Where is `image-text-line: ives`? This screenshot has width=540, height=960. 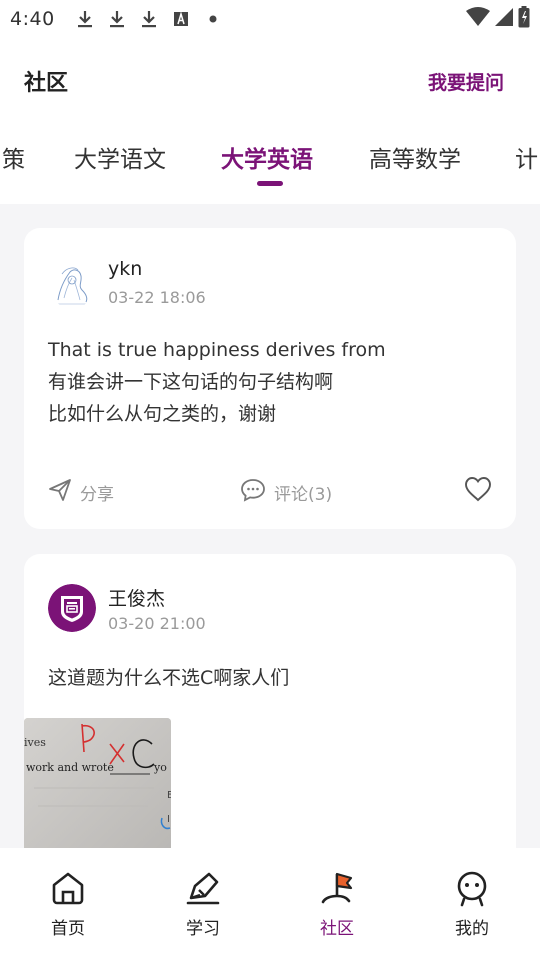 image-text-line: ives is located at coordinates (35, 742).